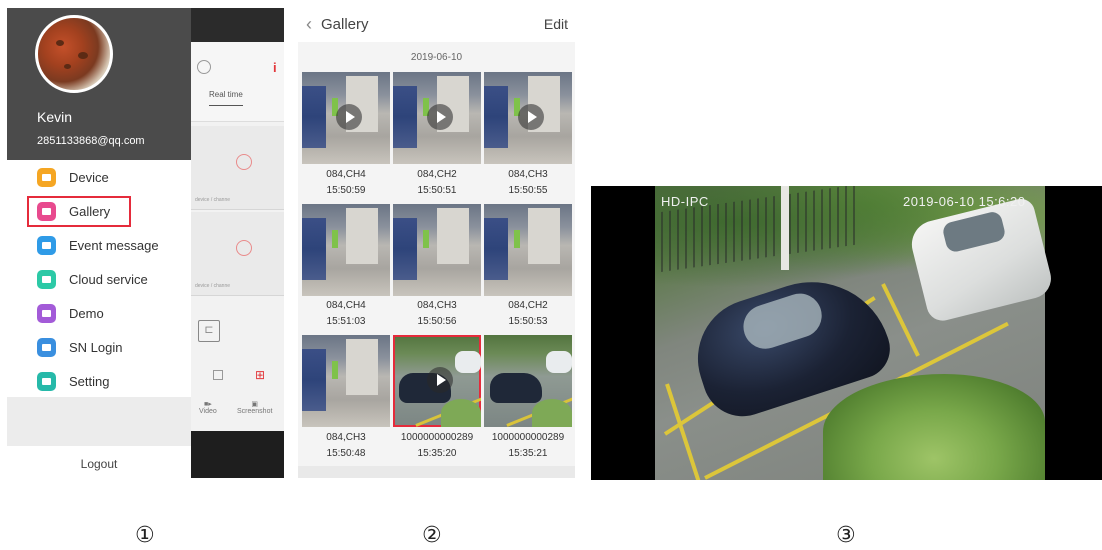  What do you see at coordinates (46, 177) in the screenshot?
I see `device-icon` at bounding box center [46, 177].